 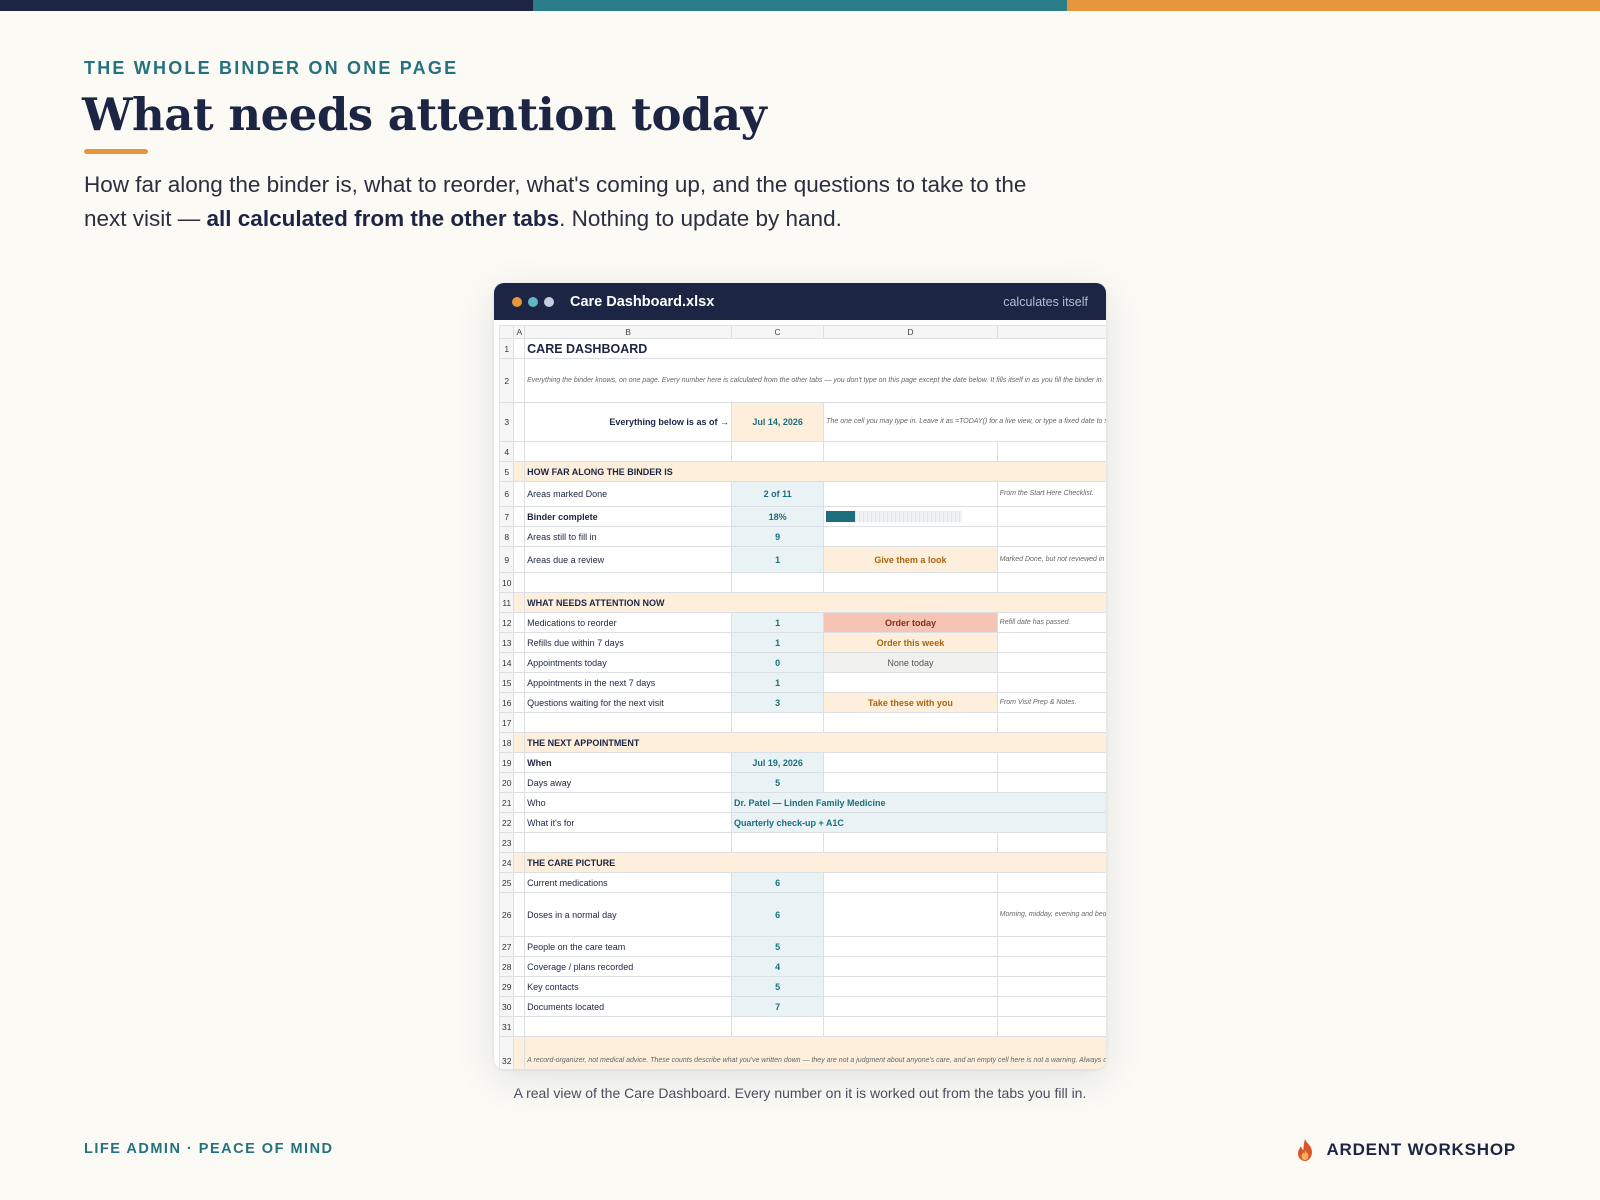 I want to click on row-number: 11, so click(x=506, y=602).